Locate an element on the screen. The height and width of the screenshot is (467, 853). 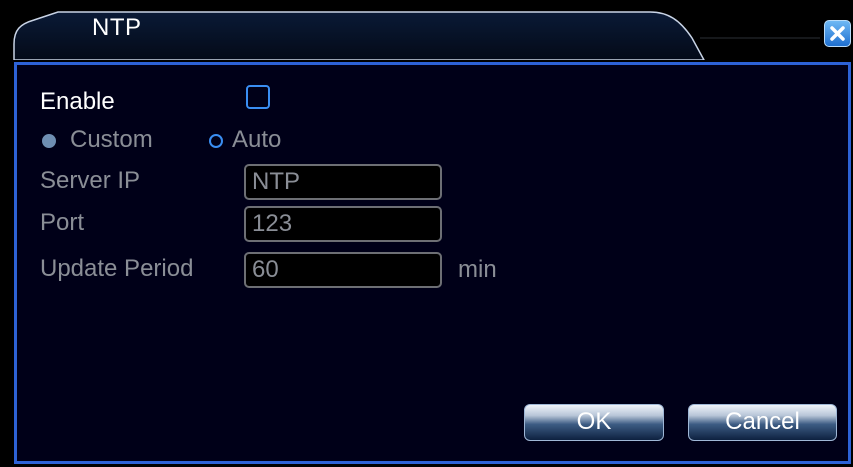
cancel-button: Cancel is located at coordinates (762, 422).